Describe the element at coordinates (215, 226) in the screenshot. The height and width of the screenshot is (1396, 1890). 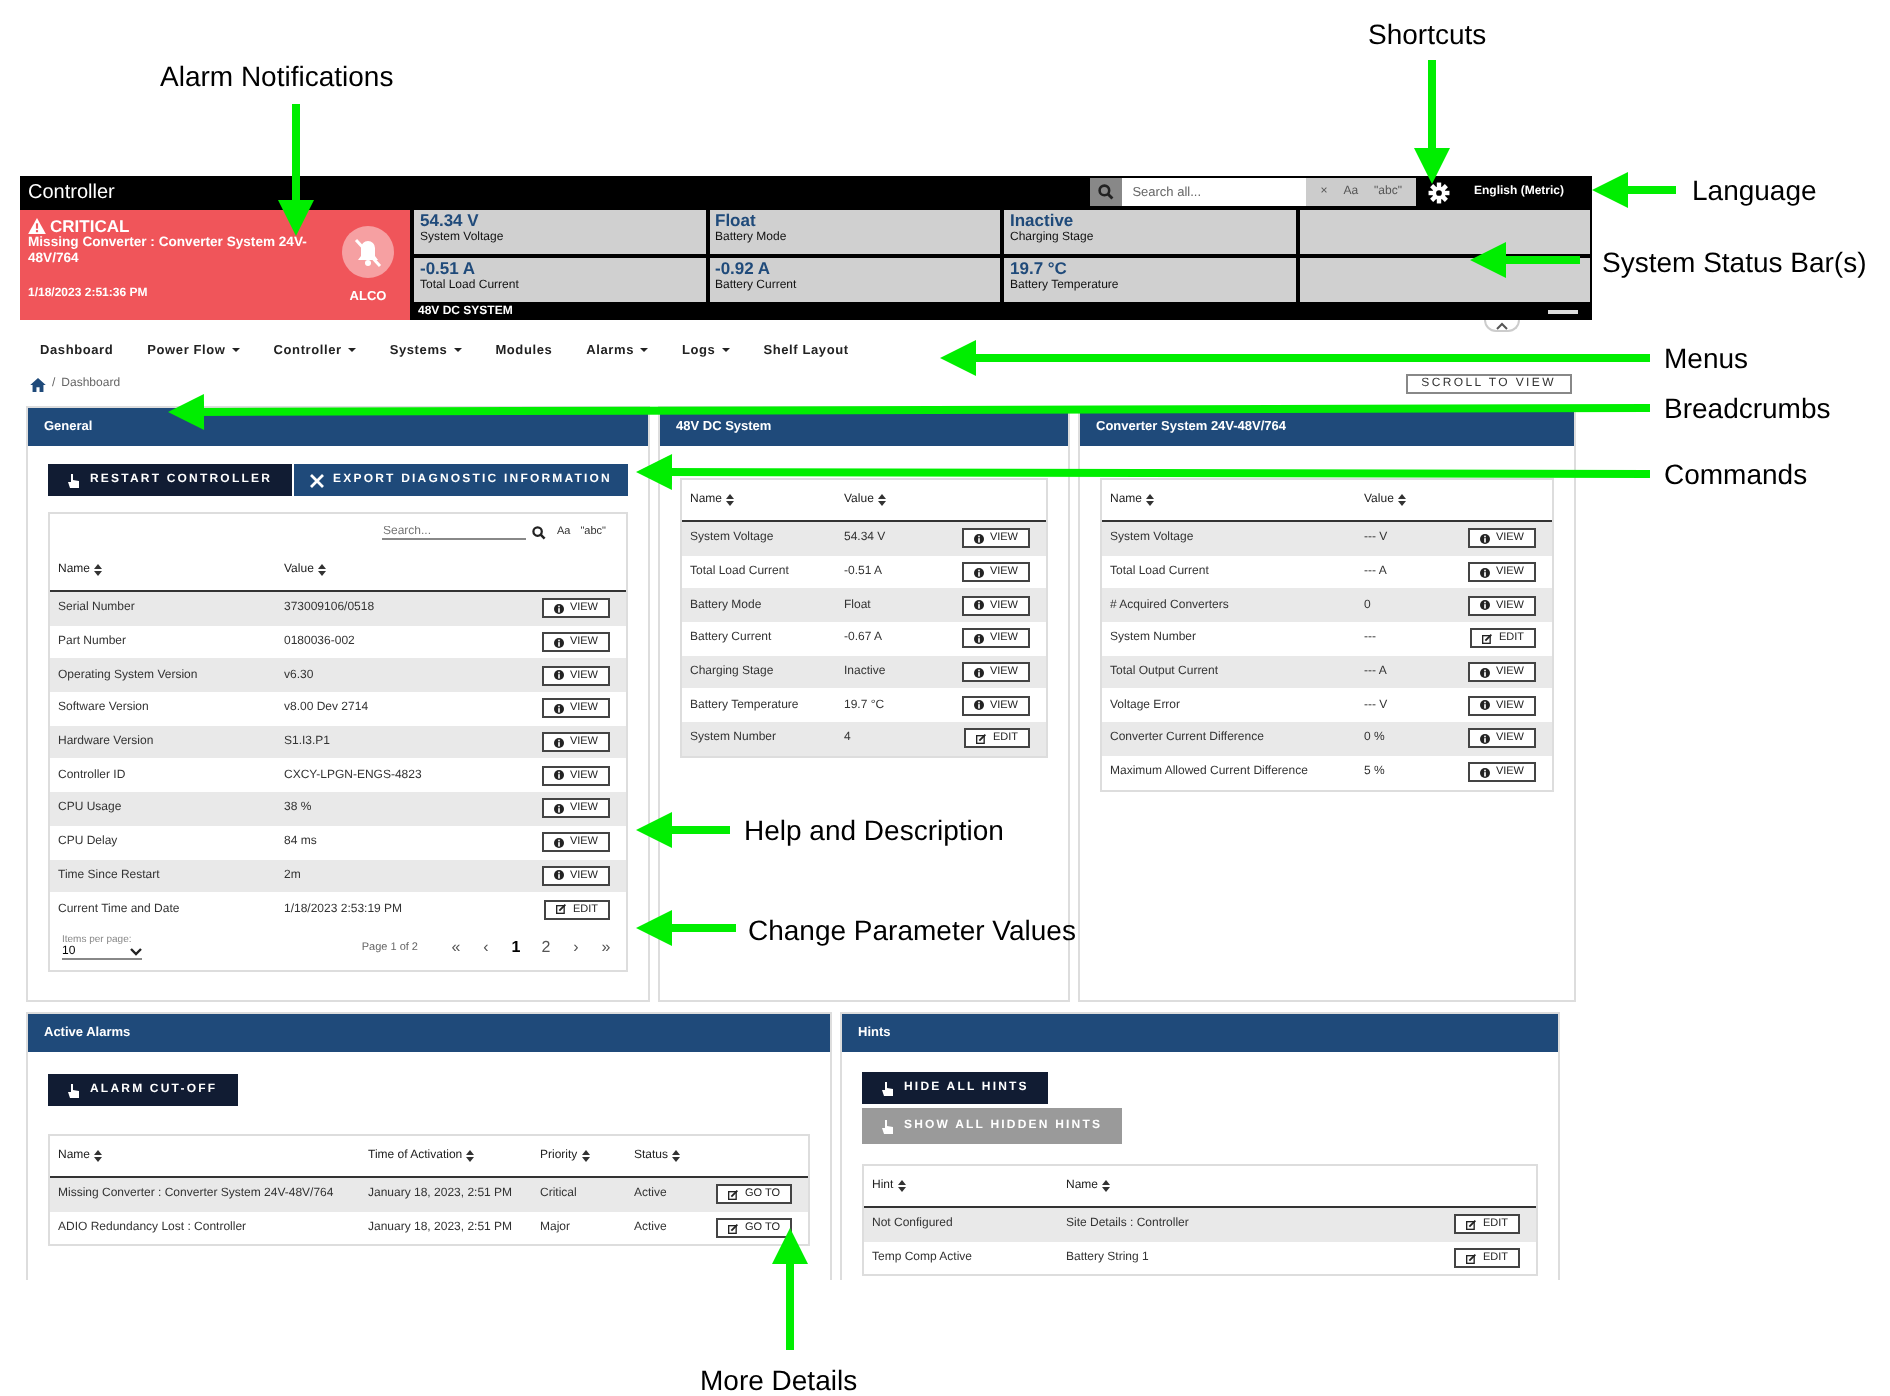
I see `alarm-severity: CRITICAL` at that location.